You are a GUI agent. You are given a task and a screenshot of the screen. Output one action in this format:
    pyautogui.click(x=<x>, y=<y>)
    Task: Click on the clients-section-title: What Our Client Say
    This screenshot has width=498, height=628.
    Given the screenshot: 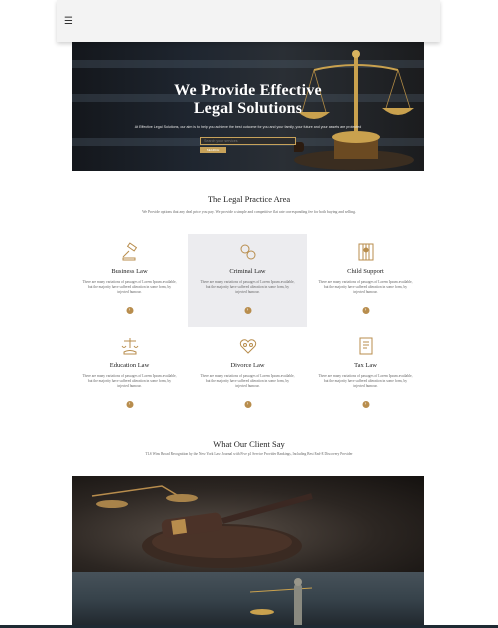 What is the action you would take?
    pyautogui.click(x=249, y=444)
    